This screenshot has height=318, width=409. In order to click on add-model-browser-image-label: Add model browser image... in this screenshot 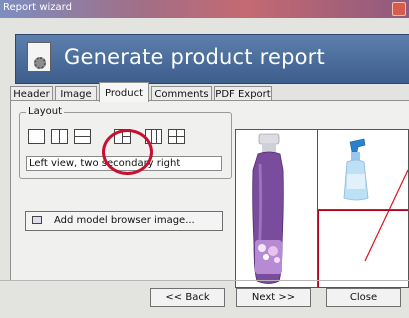, I will do `click(124, 220)`.